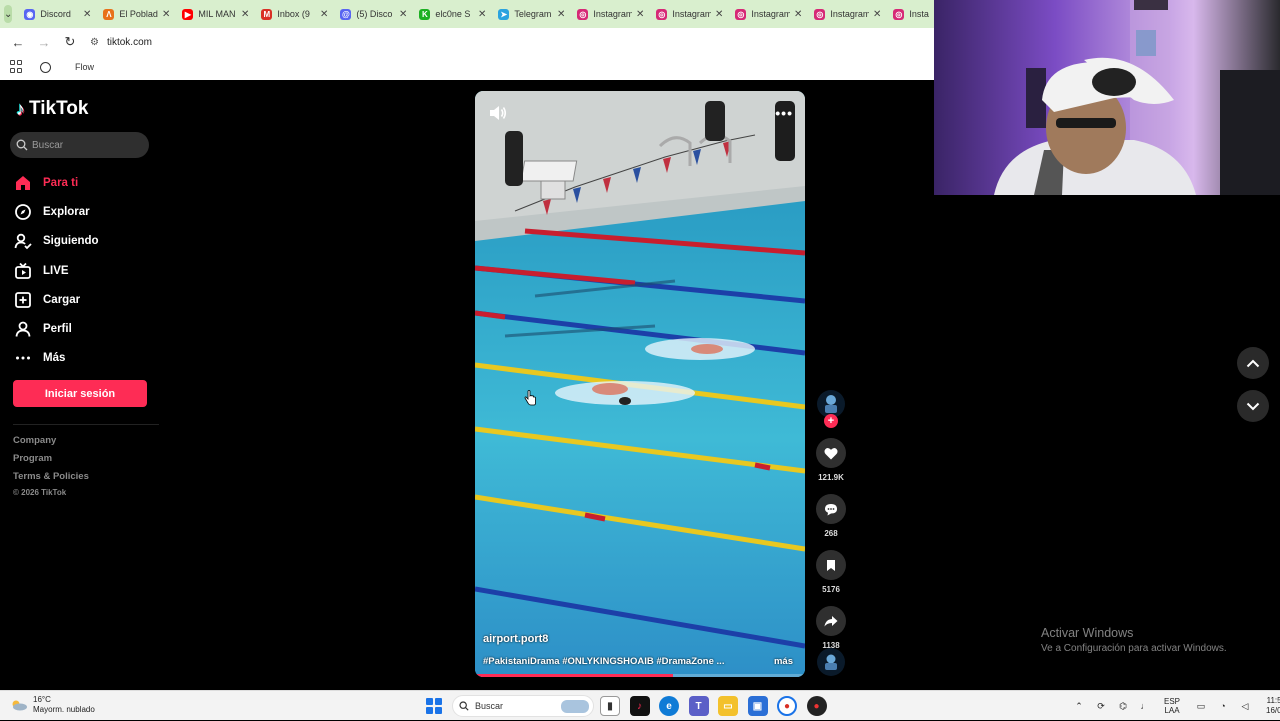 Image resolution: width=1280 pixels, height=721 pixels. Describe the element at coordinates (816, 706) in the screenshot. I see `obs-icon: ●` at that location.